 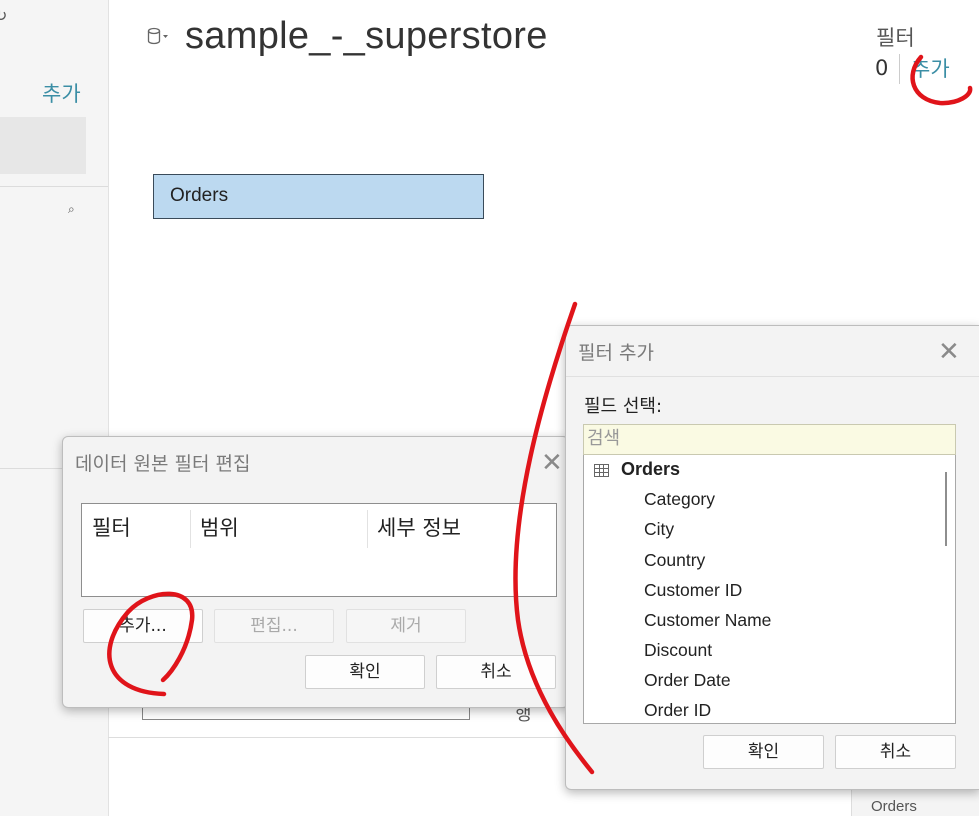 I want to click on dialog-title: 필터 추가, so click(x=616, y=353).